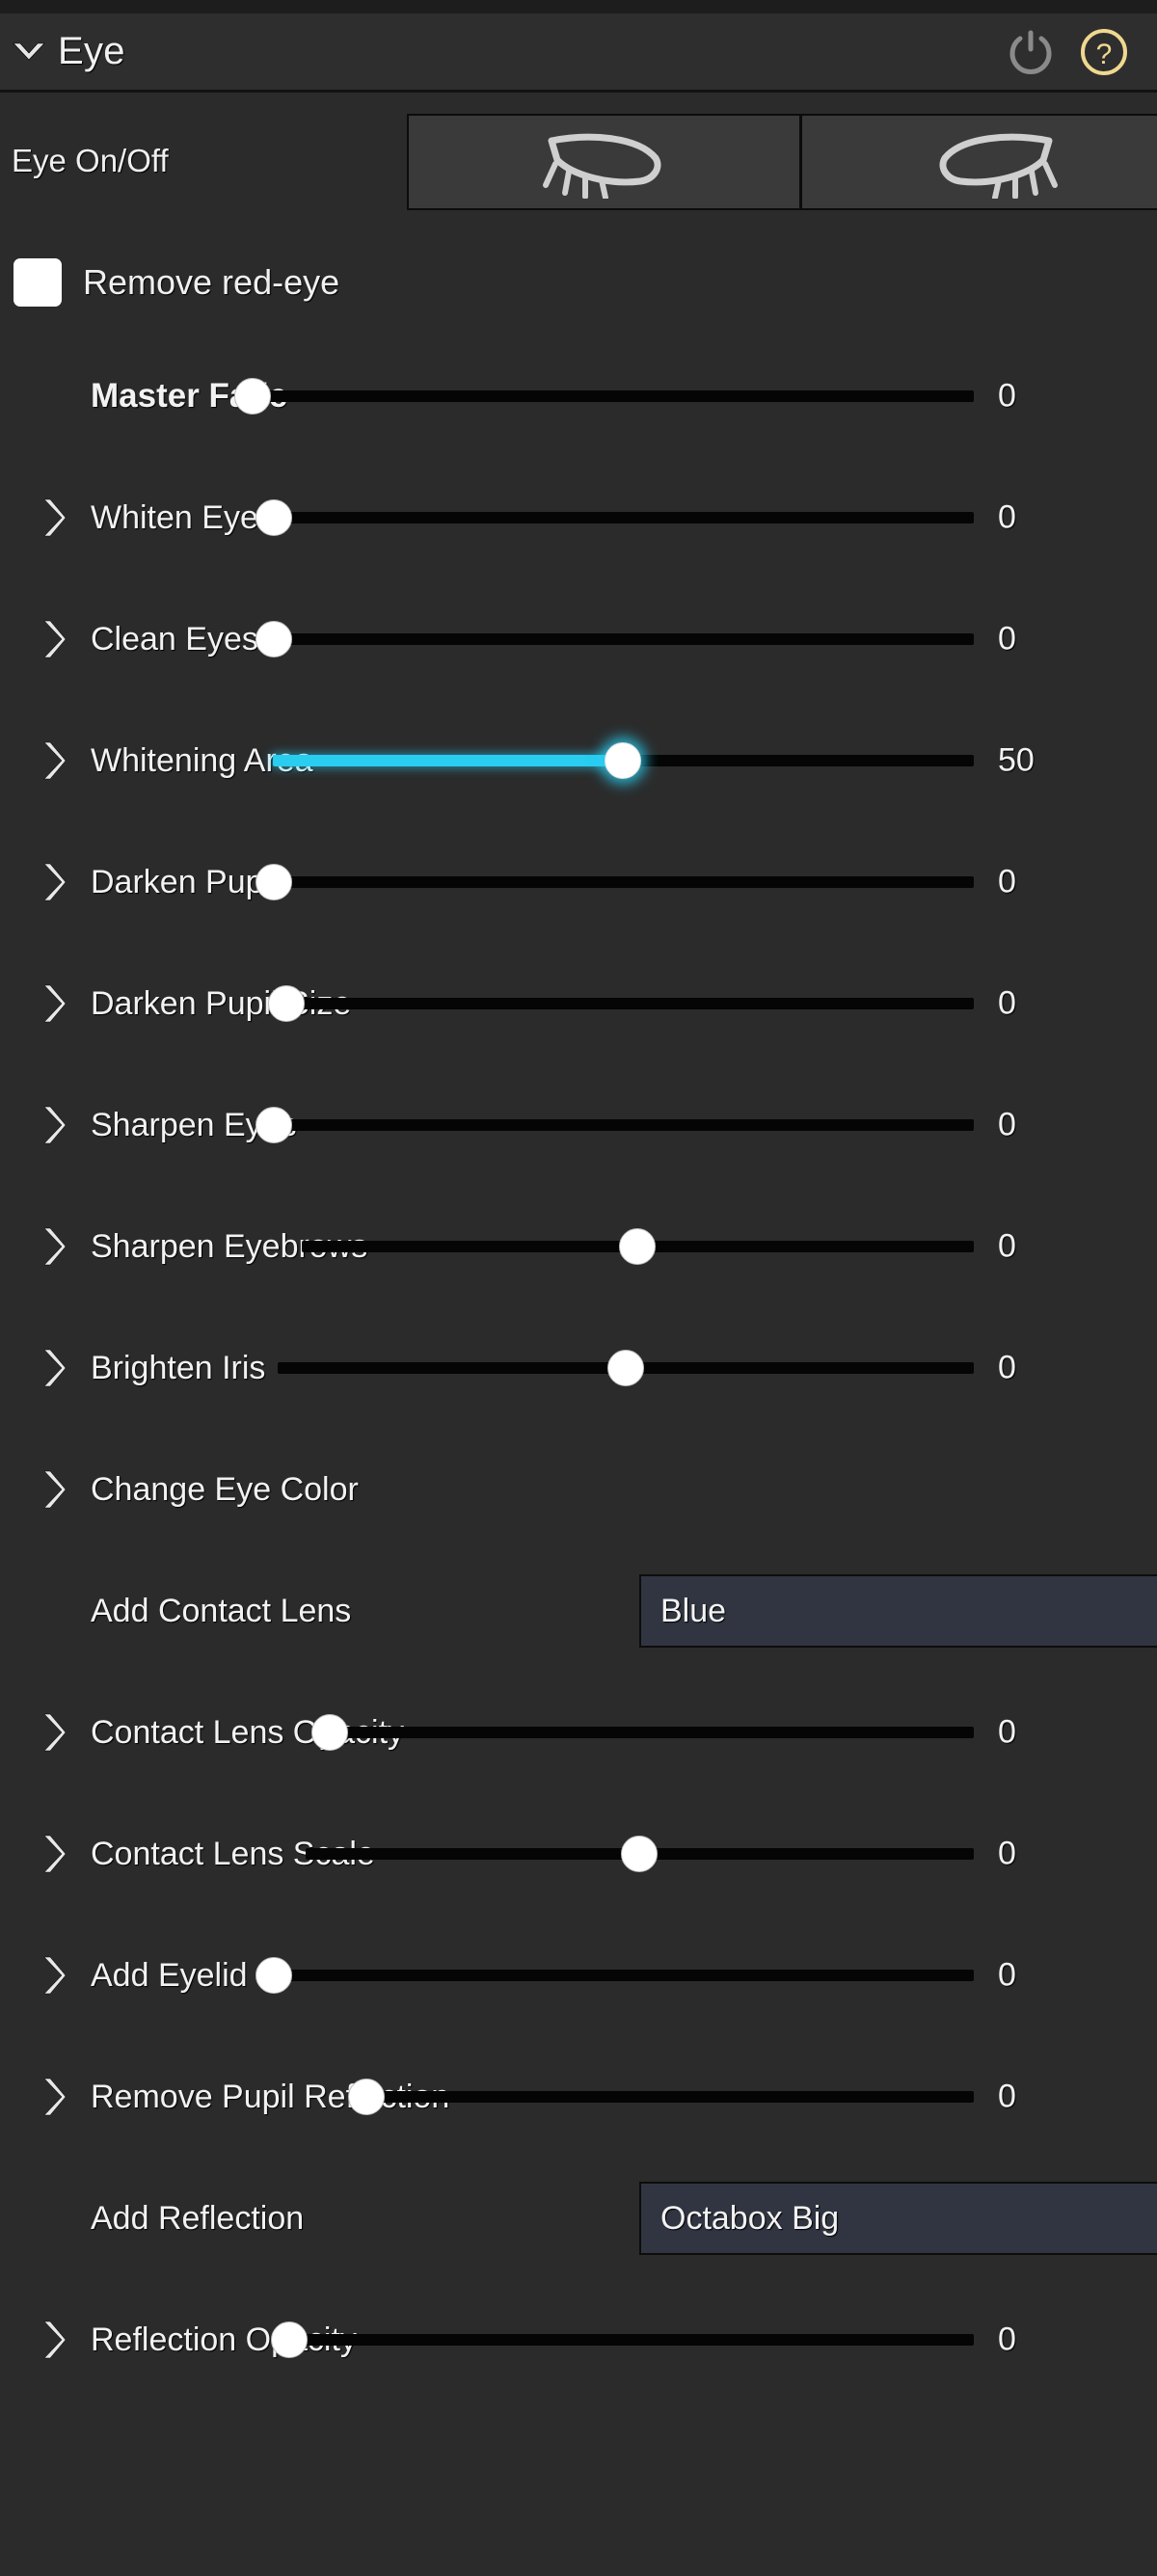 This screenshot has height=2576, width=1157. What do you see at coordinates (1031, 52) in the screenshot?
I see `power-icon` at bounding box center [1031, 52].